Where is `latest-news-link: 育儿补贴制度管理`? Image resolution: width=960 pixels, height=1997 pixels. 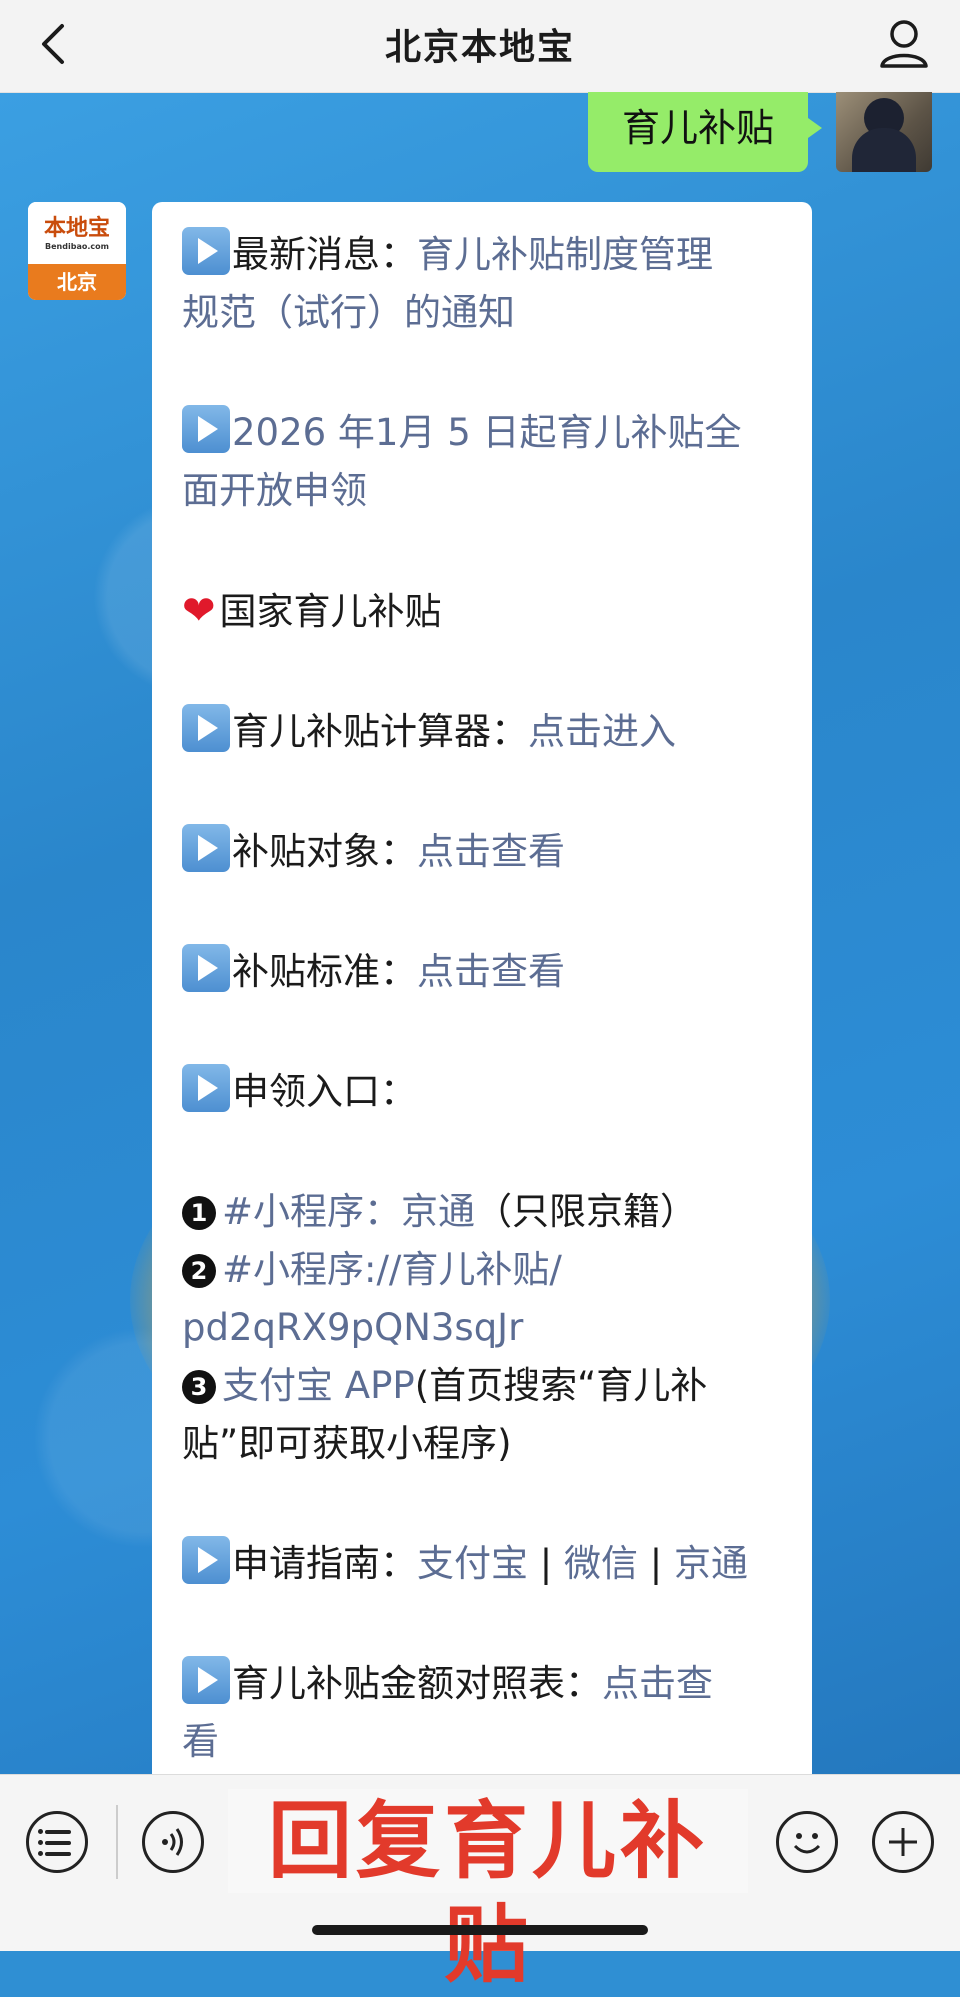 latest-news-link: 育儿补贴制度管理 is located at coordinates (565, 254).